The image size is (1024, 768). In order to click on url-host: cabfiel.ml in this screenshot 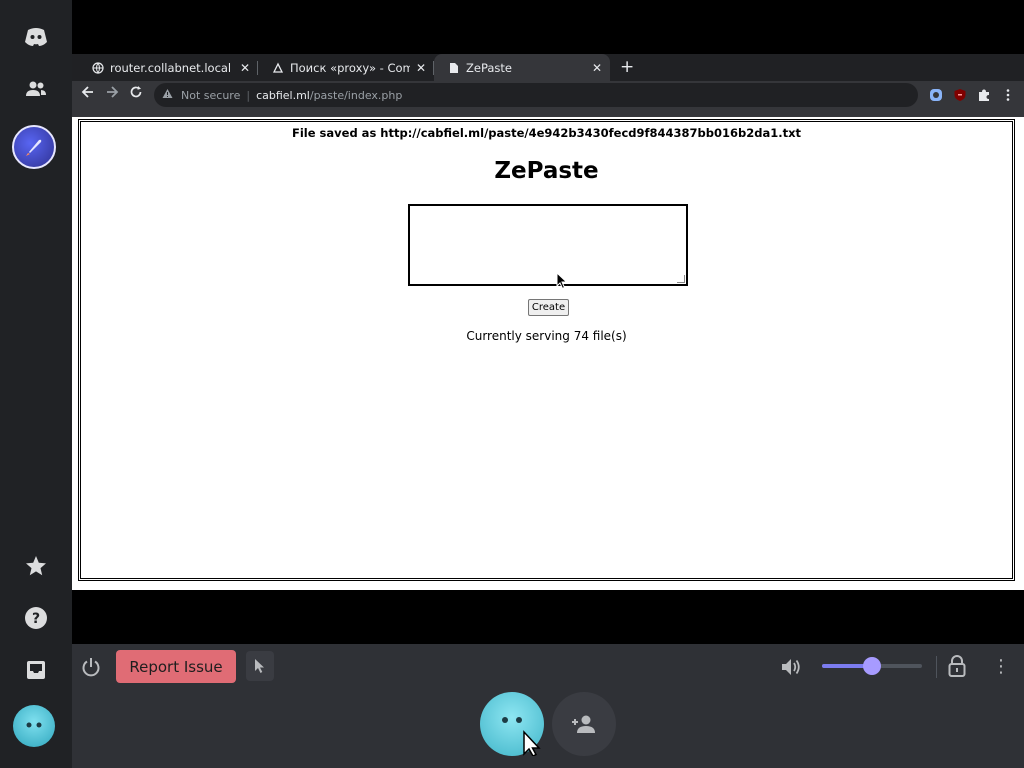, I will do `click(283, 95)`.